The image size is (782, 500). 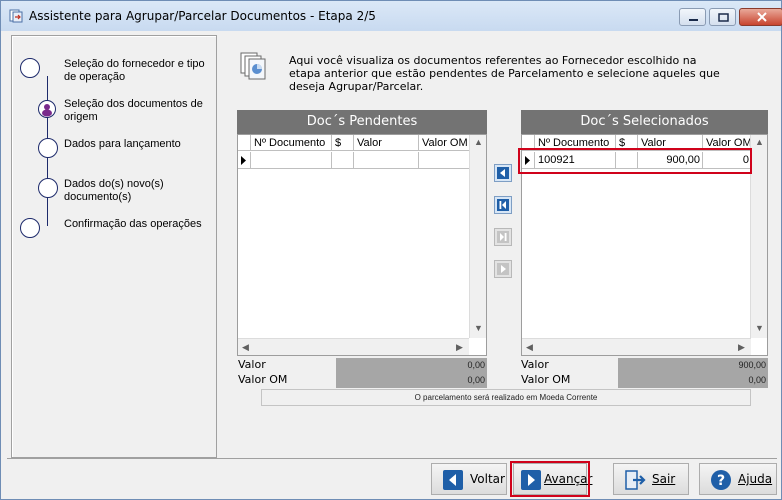 What do you see at coordinates (635, 161) in the screenshot?
I see `selected-row-highlight` at bounding box center [635, 161].